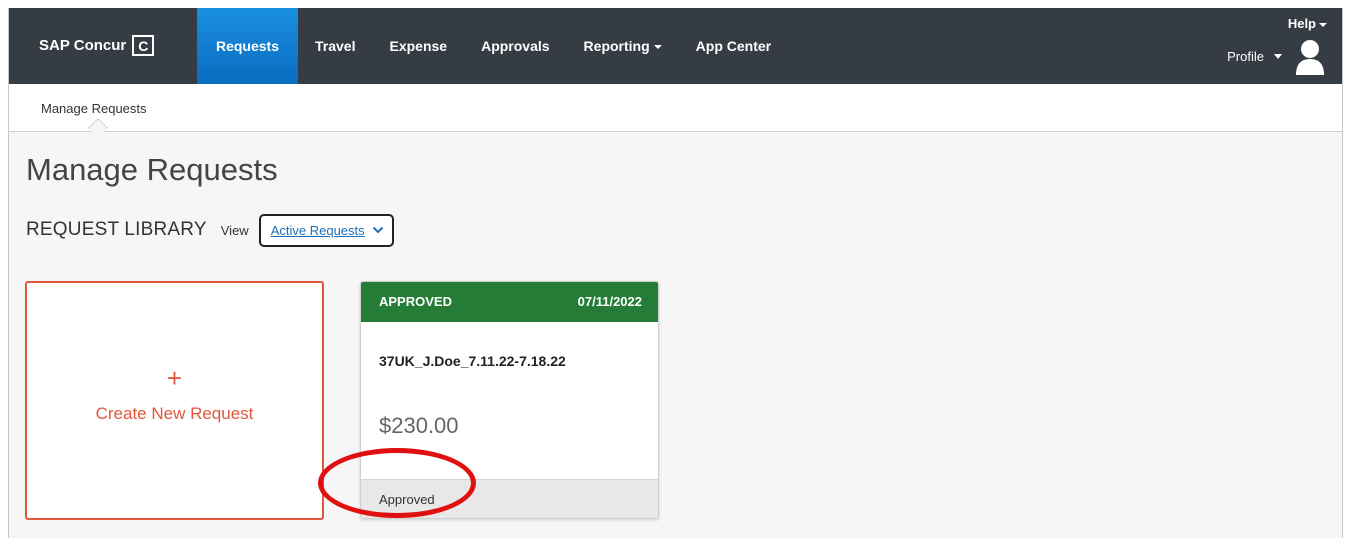 This screenshot has height=538, width=1351. What do you see at coordinates (317, 230) in the screenshot?
I see `view-filter-value: Active Requests` at bounding box center [317, 230].